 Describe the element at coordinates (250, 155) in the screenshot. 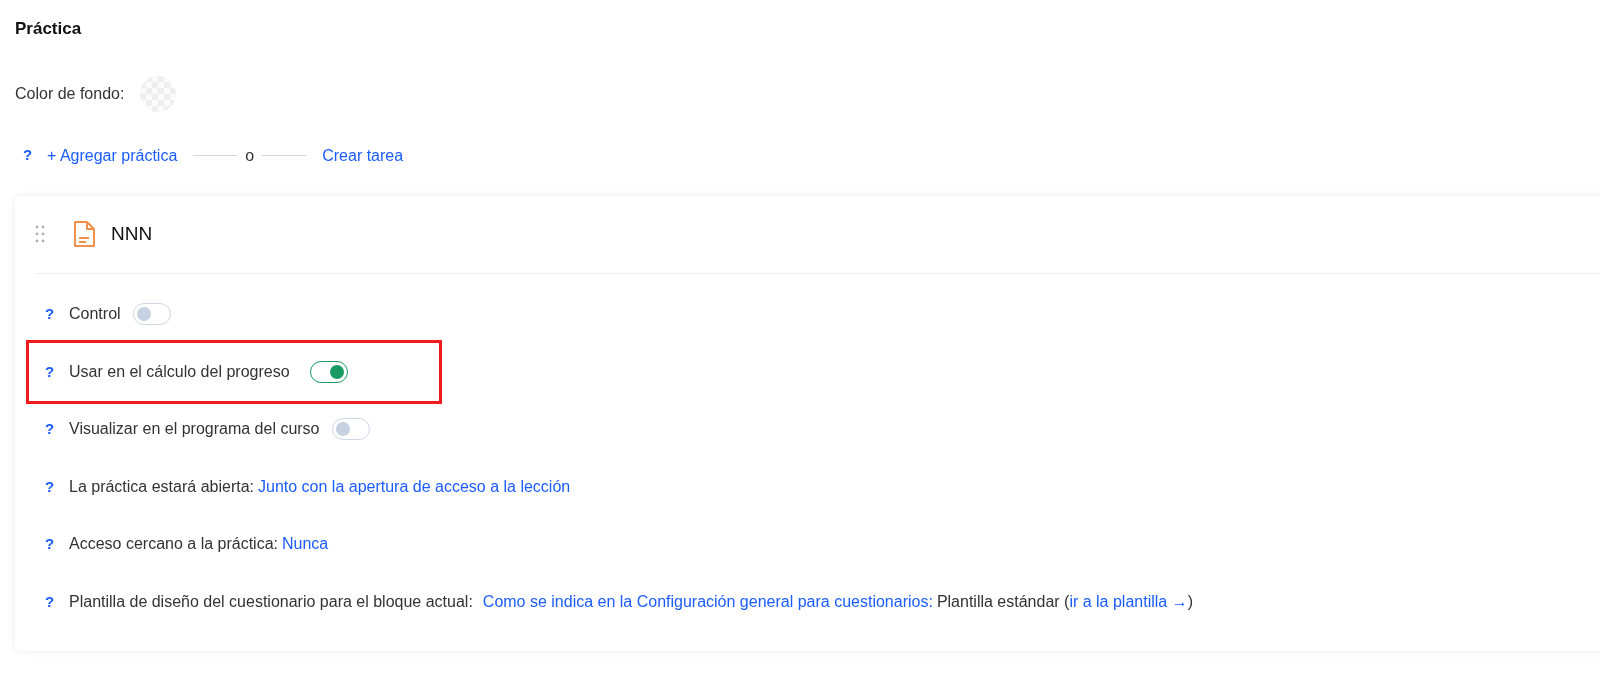

I see `separator-text: o` at that location.